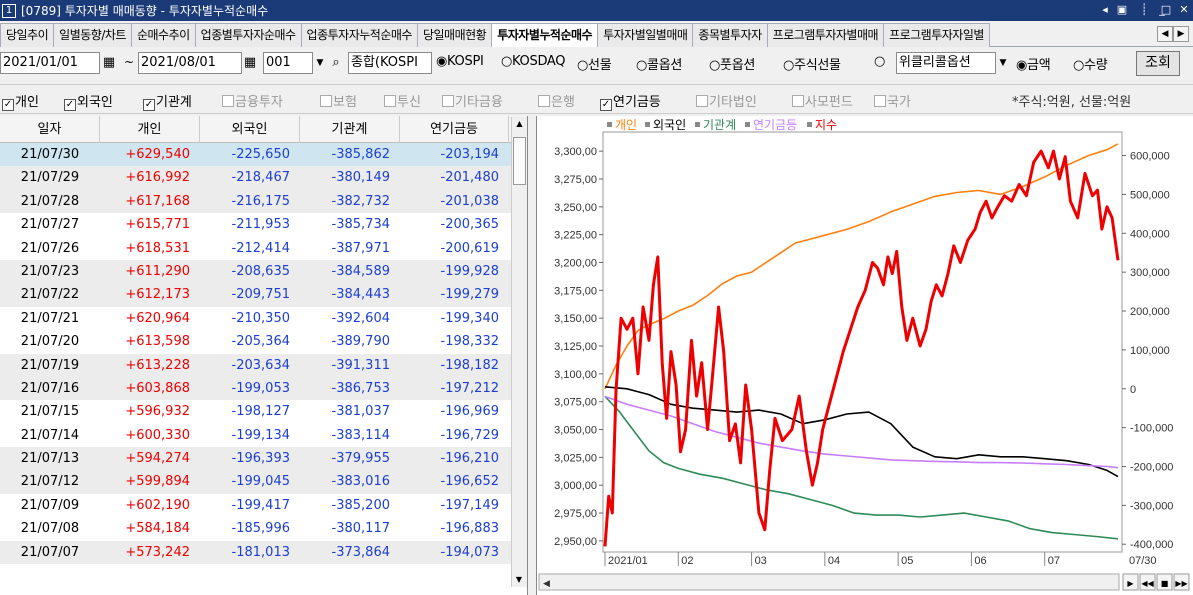  I want to click on checkbox-icon, so click(448, 101).